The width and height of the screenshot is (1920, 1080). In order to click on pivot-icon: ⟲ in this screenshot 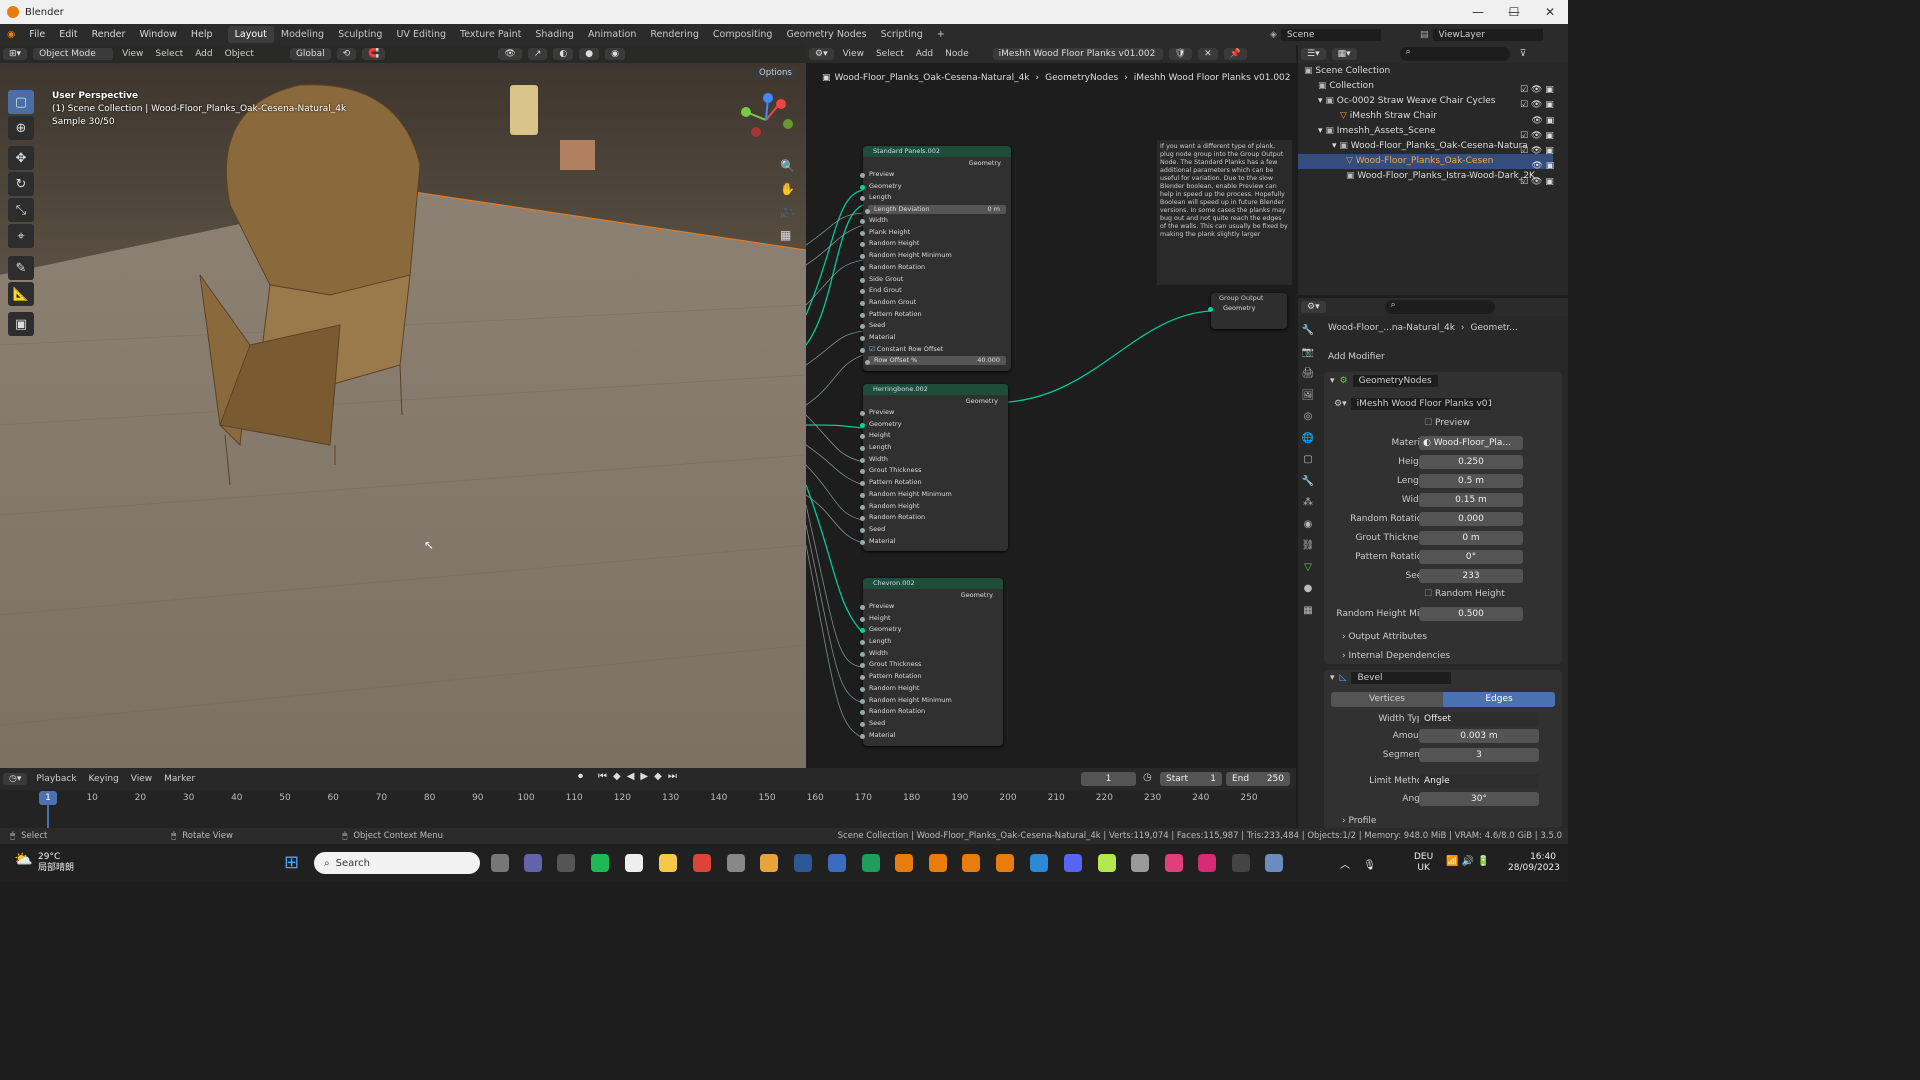, I will do `click(346, 54)`.